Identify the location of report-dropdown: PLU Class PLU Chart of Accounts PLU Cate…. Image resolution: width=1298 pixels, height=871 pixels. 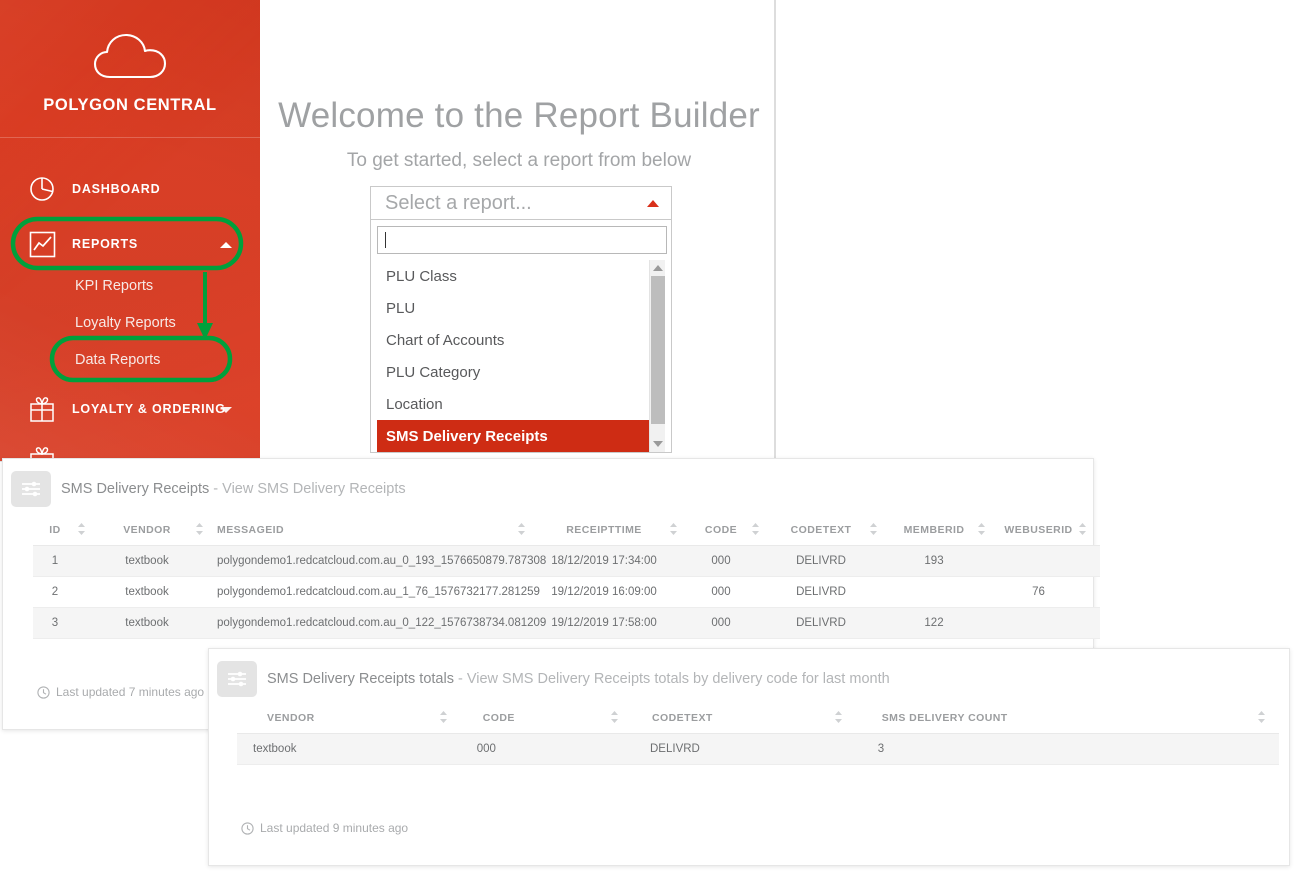
(521, 336).